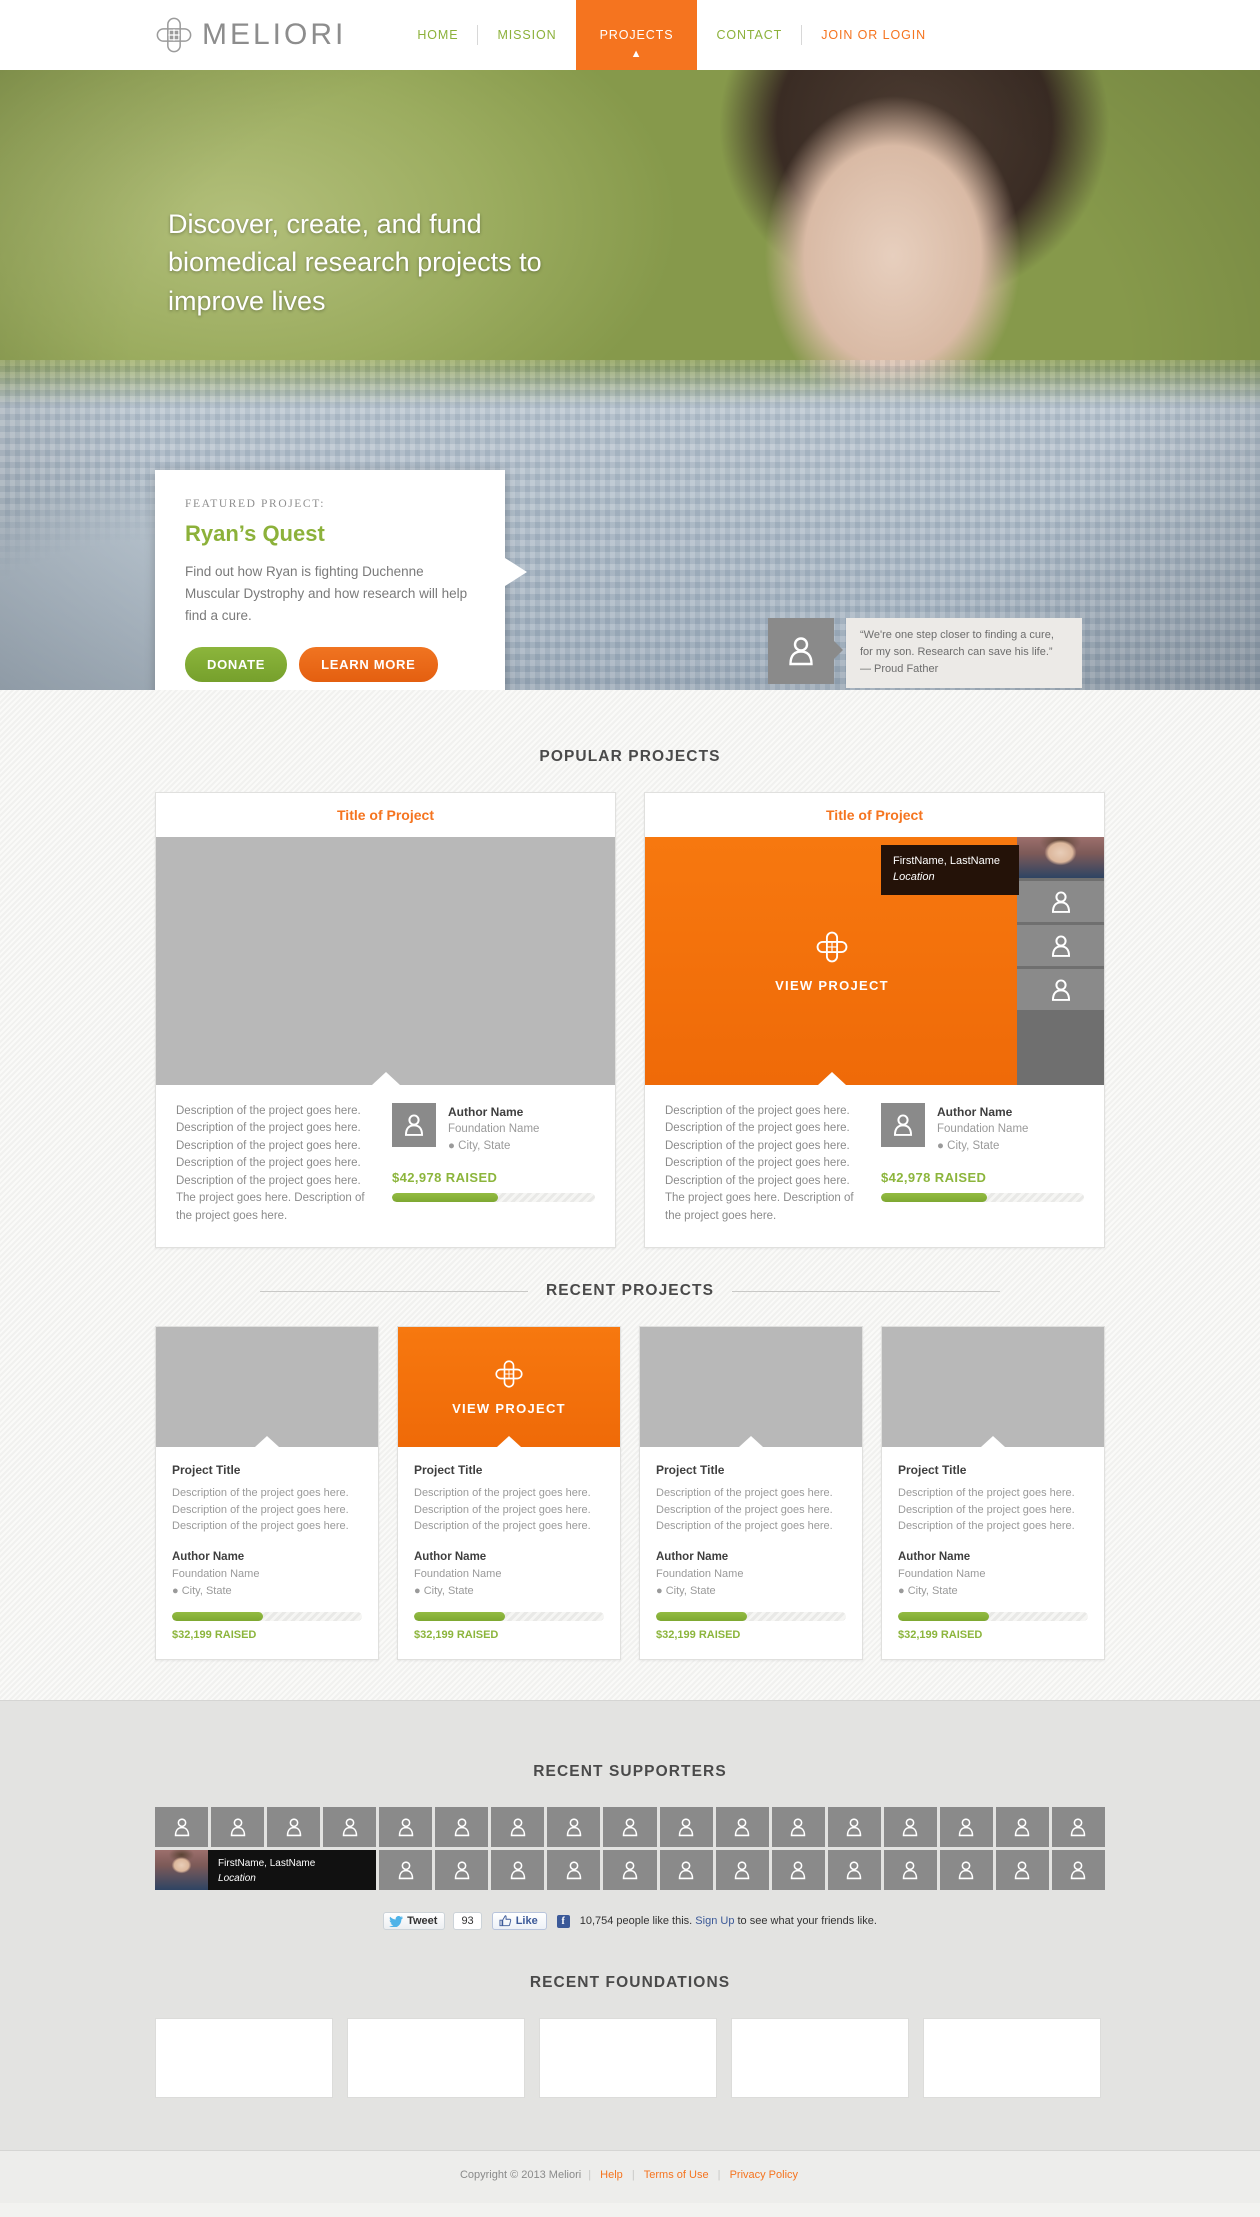  Describe the element at coordinates (982, 1146) in the screenshot. I see `author-location: ● City, State` at that location.